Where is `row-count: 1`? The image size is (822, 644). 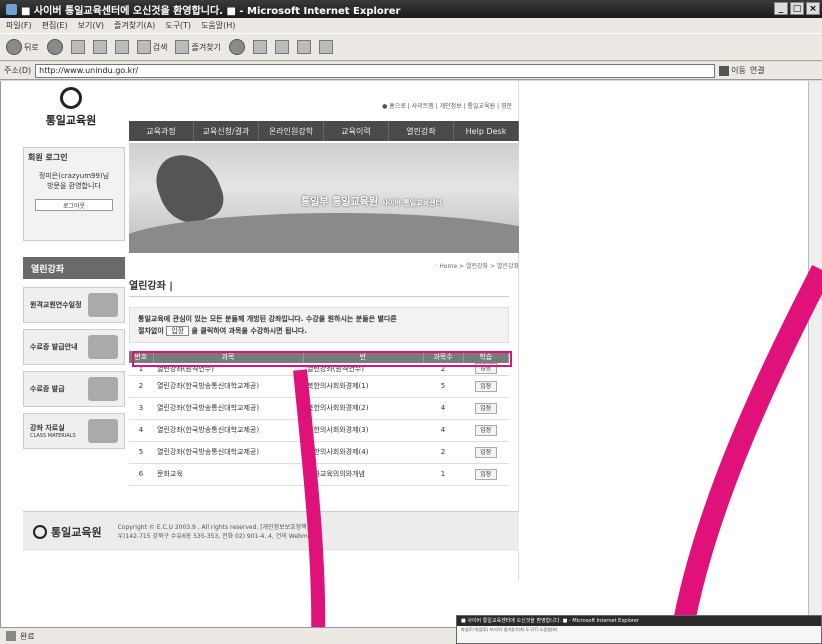 row-count: 1 is located at coordinates (443, 474).